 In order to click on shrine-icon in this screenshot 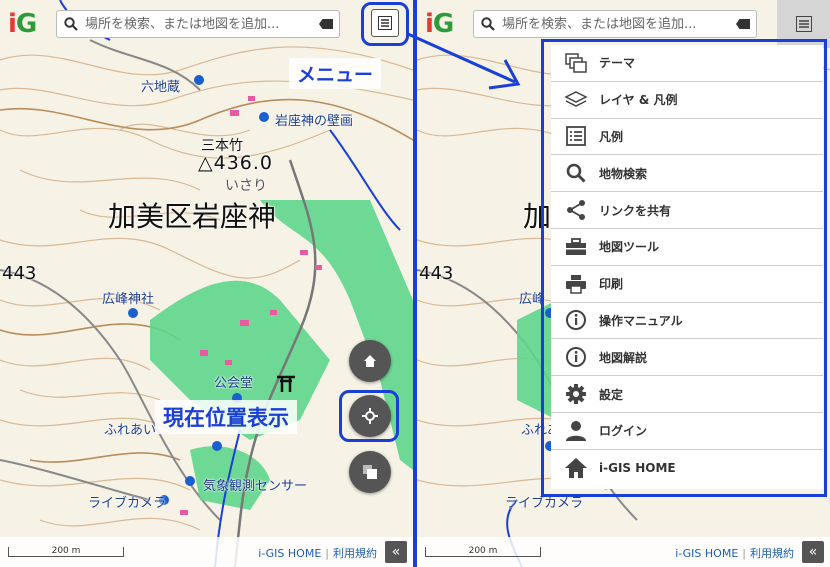, I will do `click(286, 383)`.